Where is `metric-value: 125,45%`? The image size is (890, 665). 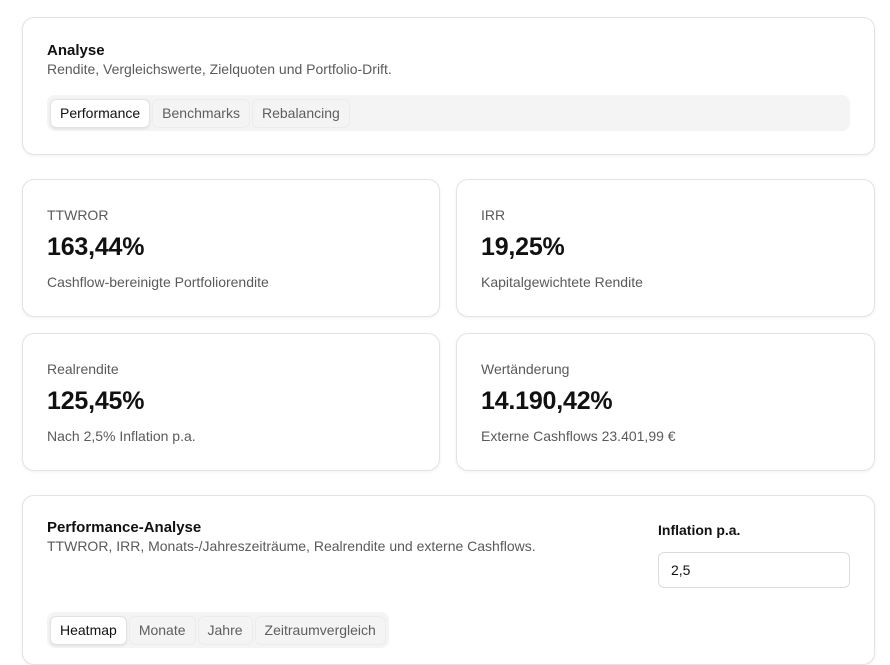
metric-value: 125,45% is located at coordinates (96, 401).